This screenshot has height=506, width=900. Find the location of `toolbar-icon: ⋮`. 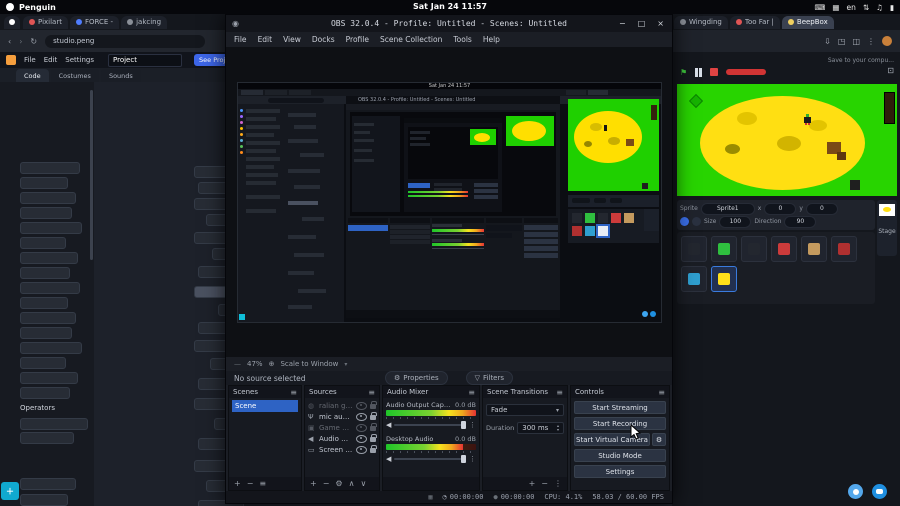

toolbar-icon: ⋮ is located at coordinates (871, 41).